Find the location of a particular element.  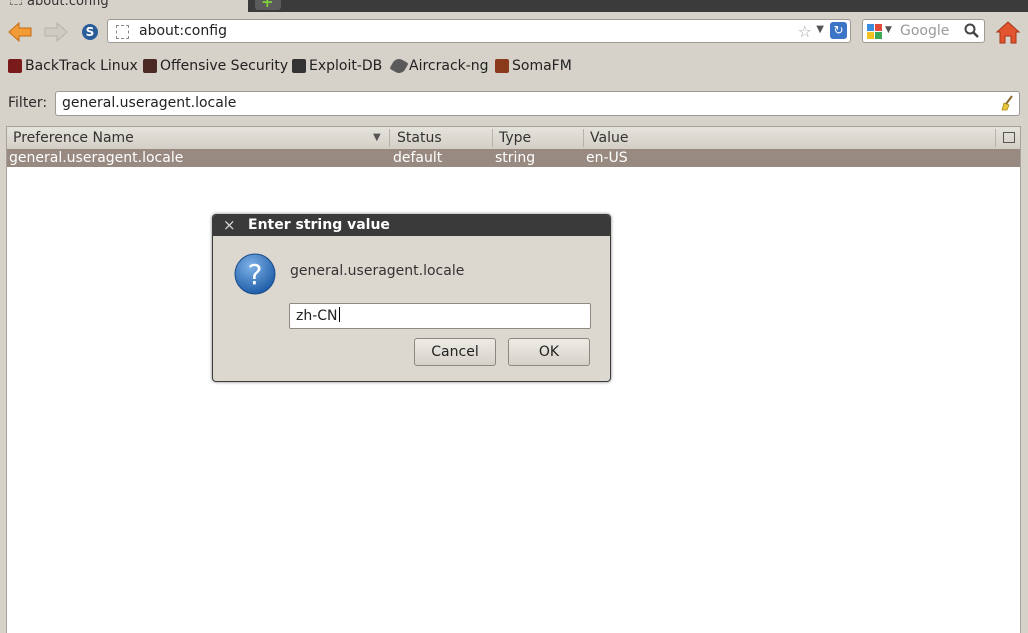

search-placeholder: Google is located at coordinates (925, 31).